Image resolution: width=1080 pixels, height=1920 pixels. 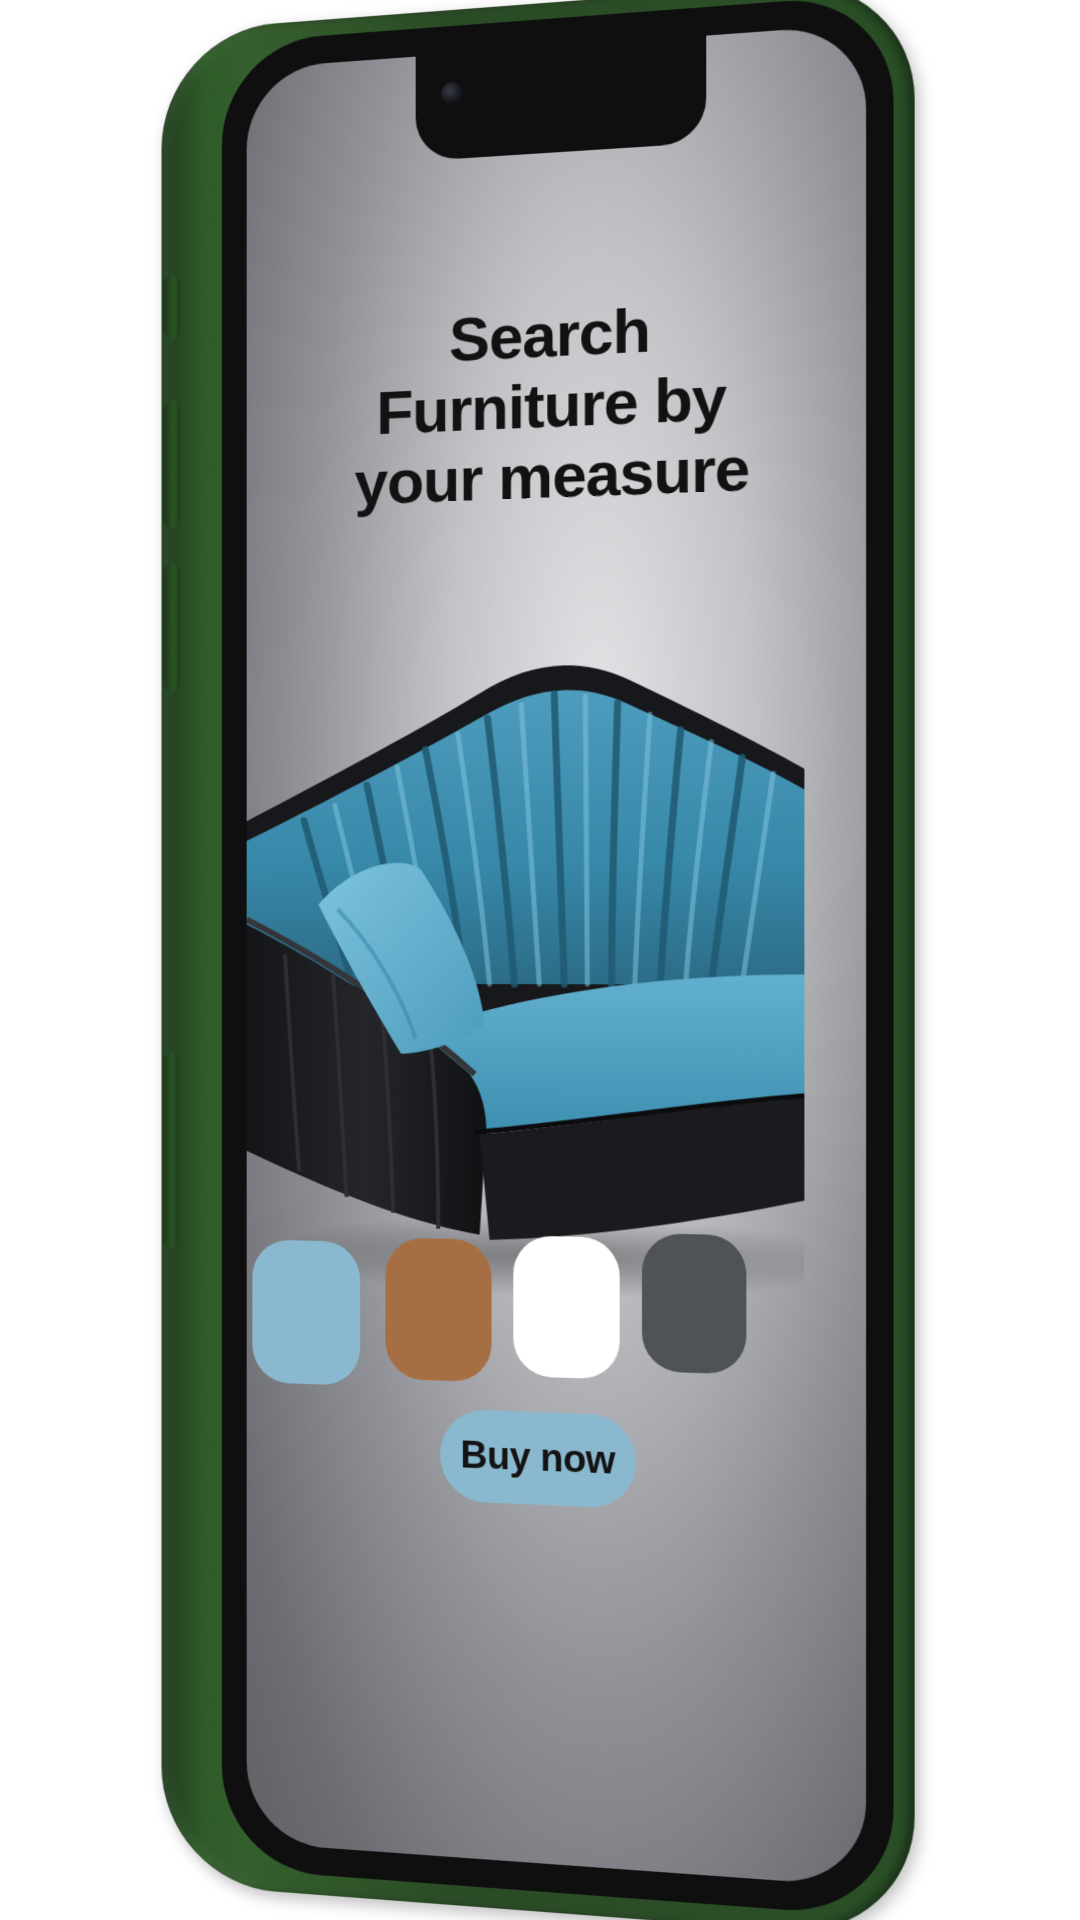 I want to click on swatch-blue, so click(x=306, y=1312).